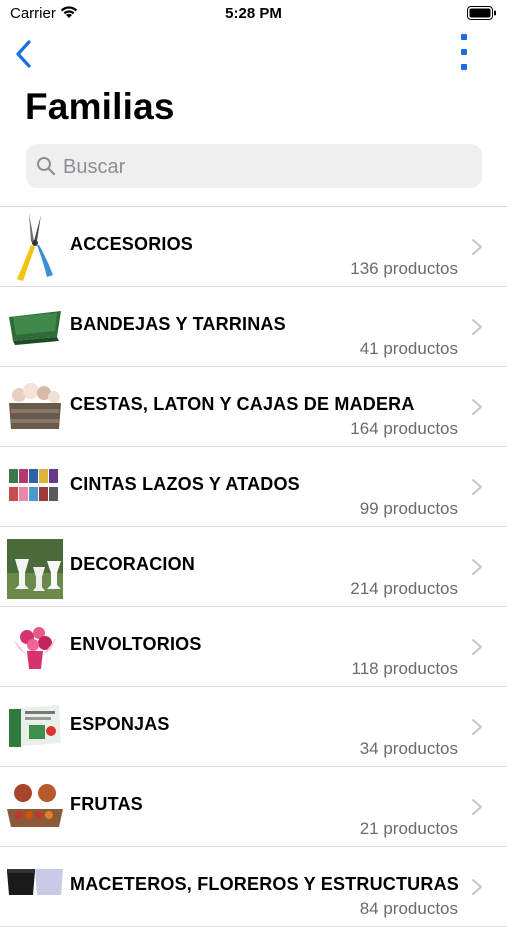 The image size is (507, 927). I want to click on list-item: ESPONJAS 34 productos, so click(253, 727).